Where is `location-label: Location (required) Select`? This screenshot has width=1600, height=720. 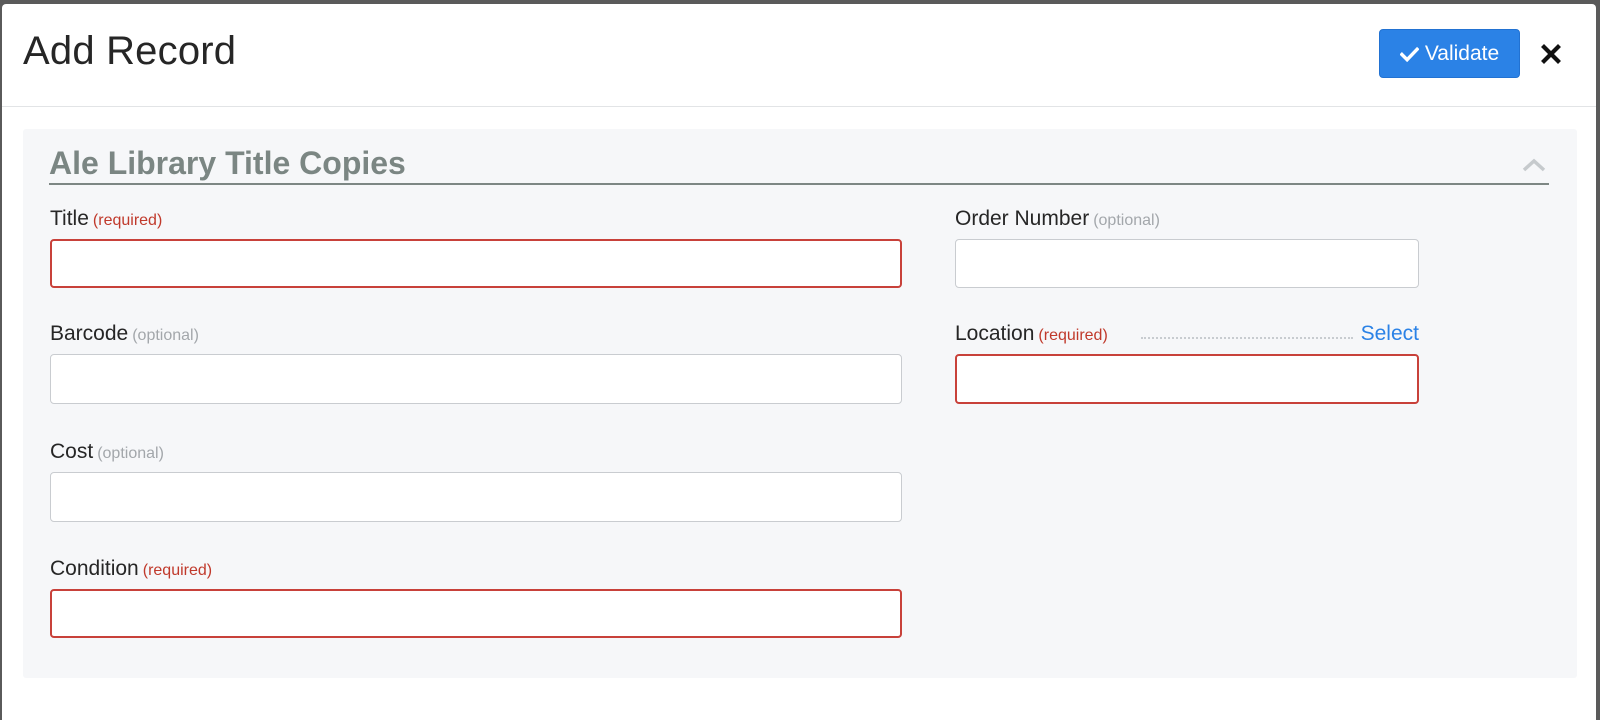 location-label: Location (required) Select is located at coordinates (1187, 334).